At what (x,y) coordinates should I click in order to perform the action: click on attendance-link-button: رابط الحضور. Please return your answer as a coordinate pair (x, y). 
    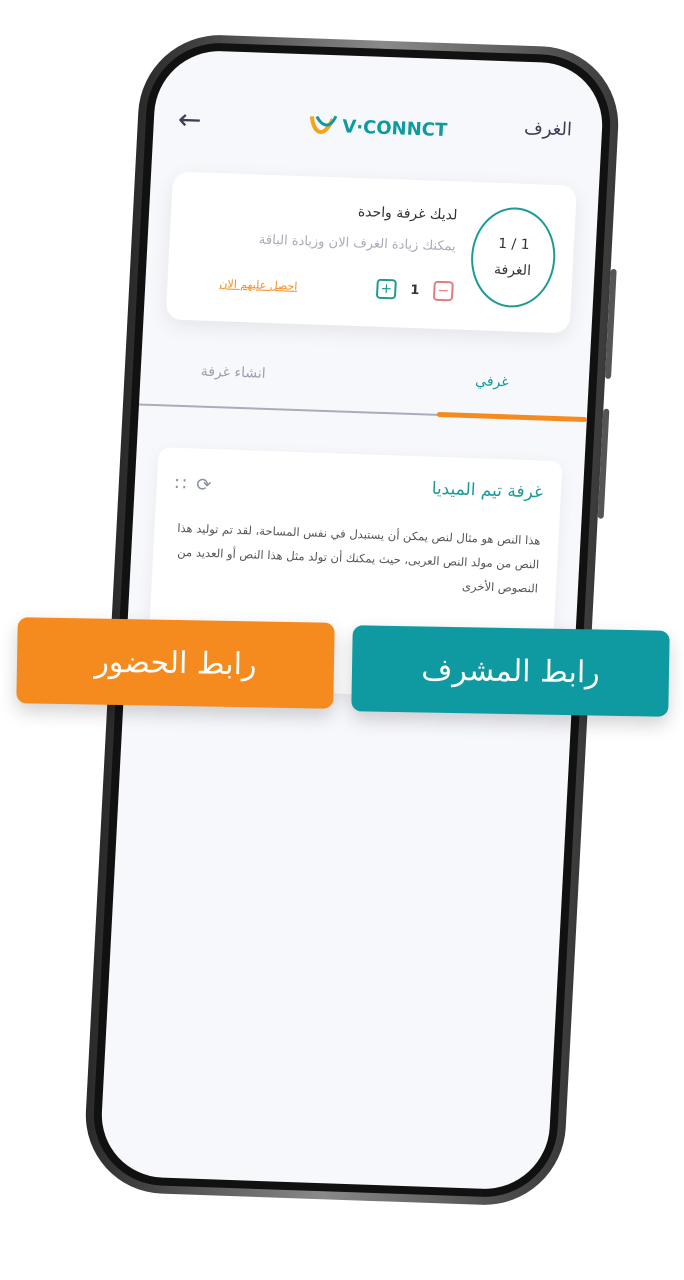
    Looking at the image, I should click on (175, 663).